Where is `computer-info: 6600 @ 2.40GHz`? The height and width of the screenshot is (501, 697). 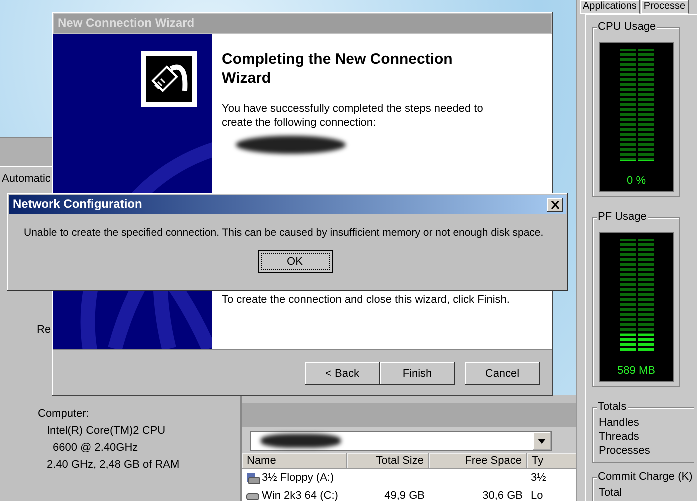 computer-info: 6600 @ 2.40GHz is located at coordinates (96, 448).